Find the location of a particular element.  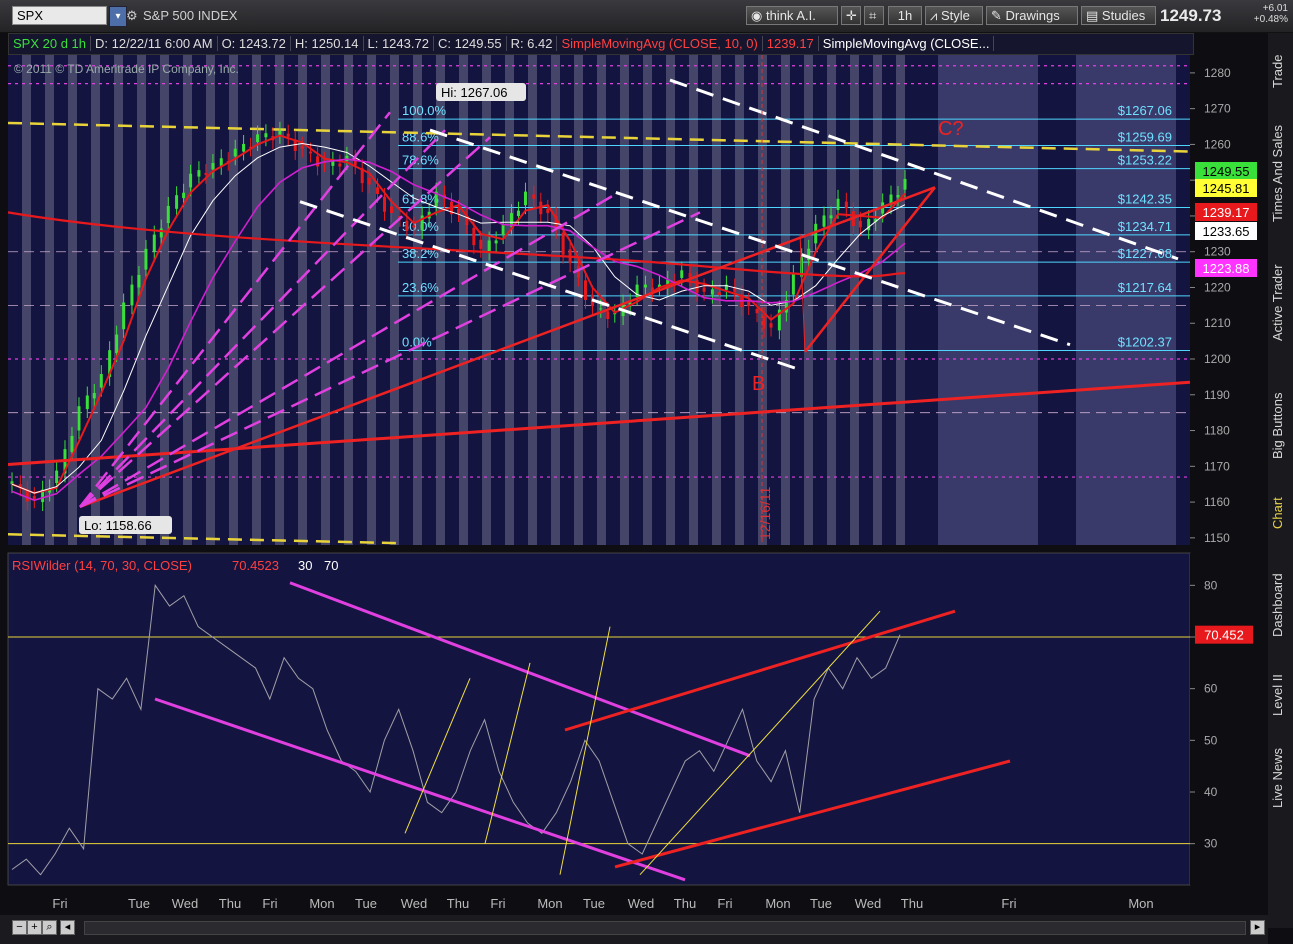

time-axis-label: Tue is located at coordinates (821, 903).